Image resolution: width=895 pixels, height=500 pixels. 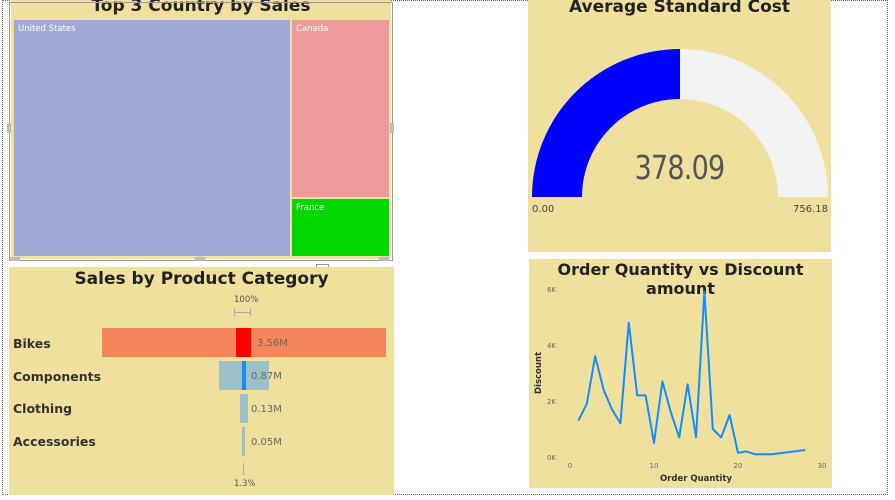 What do you see at coordinates (822, 466) in the screenshot?
I see `x-tick-label: 30` at bounding box center [822, 466].